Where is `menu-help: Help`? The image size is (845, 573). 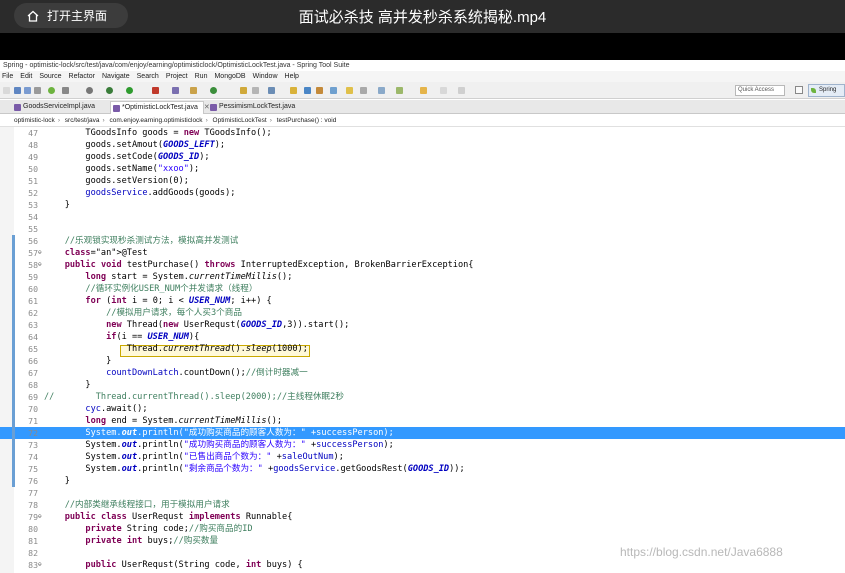 menu-help: Help is located at coordinates (292, 76).